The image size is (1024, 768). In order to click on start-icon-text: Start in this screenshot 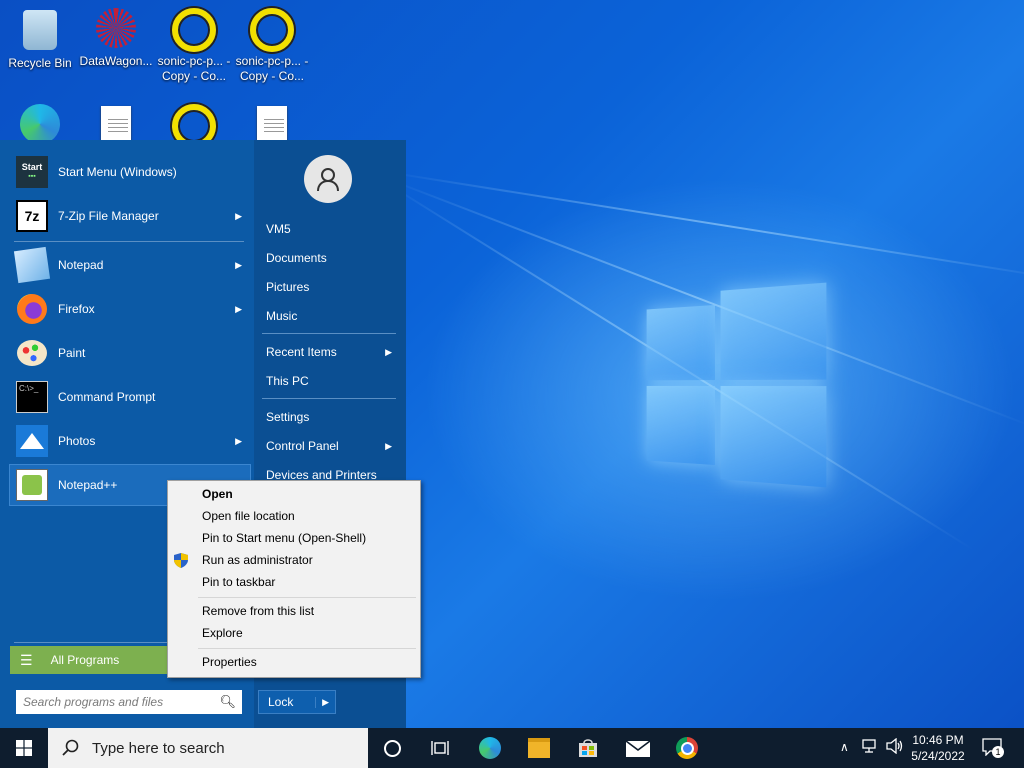, I will do `click(32, 167)`.